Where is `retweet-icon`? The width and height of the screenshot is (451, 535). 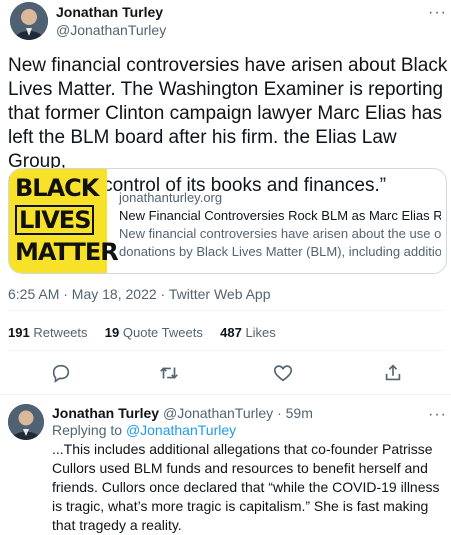
retweet-icon is located at coordinates (169, 373).